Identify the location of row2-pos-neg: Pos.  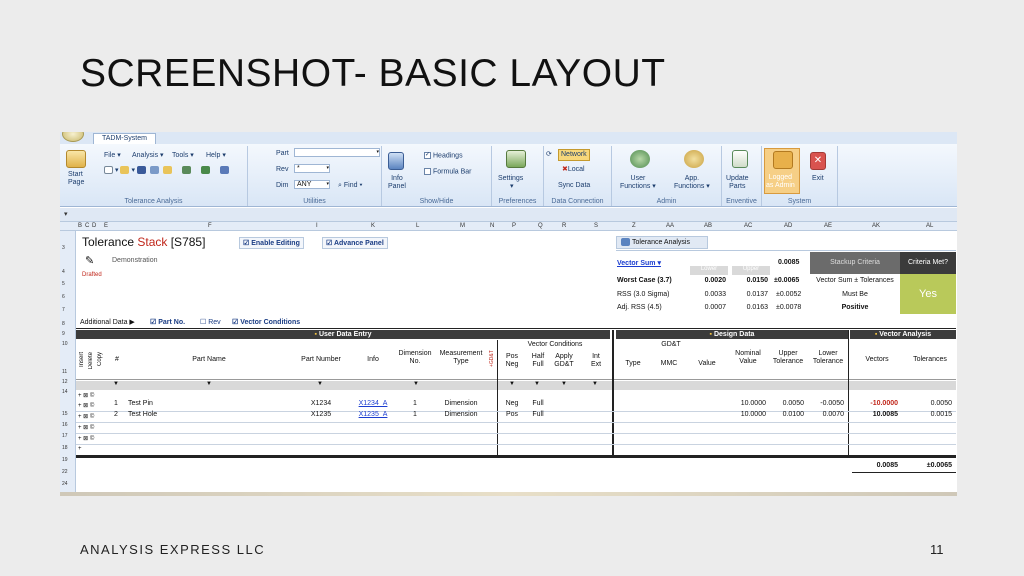
(512, 414).